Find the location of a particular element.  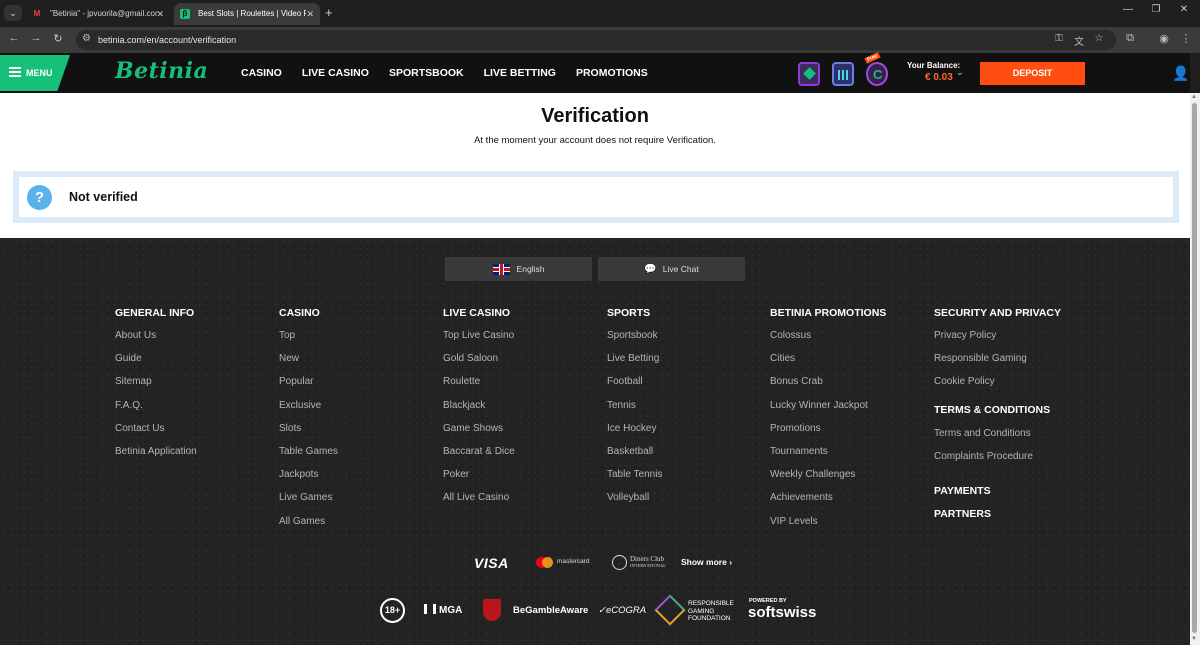

footer-link: Contact Us is located at coordinates (156, 434).